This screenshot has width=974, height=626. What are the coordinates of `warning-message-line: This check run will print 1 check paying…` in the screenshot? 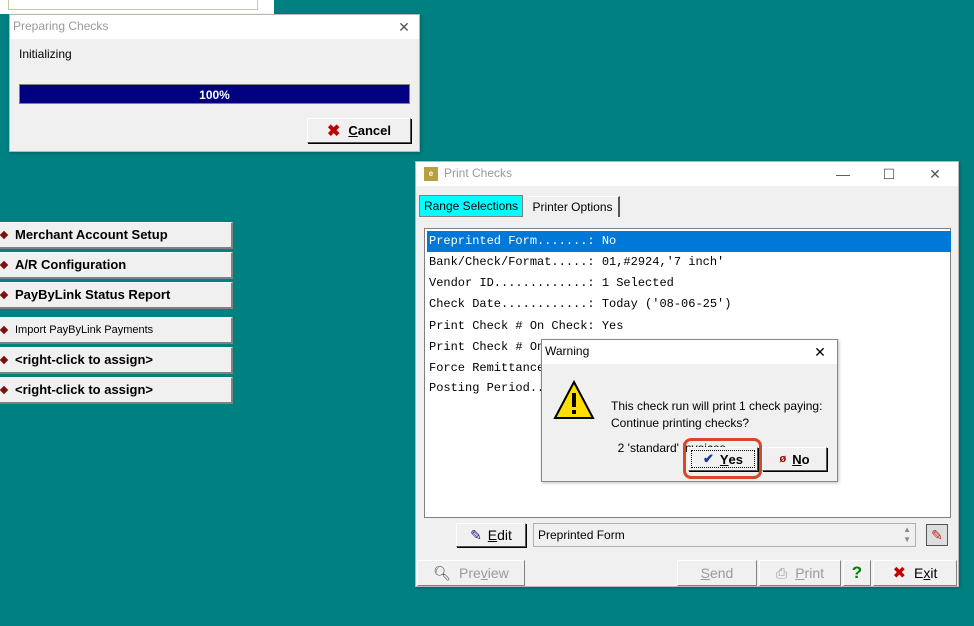 It's located at (717, 406).